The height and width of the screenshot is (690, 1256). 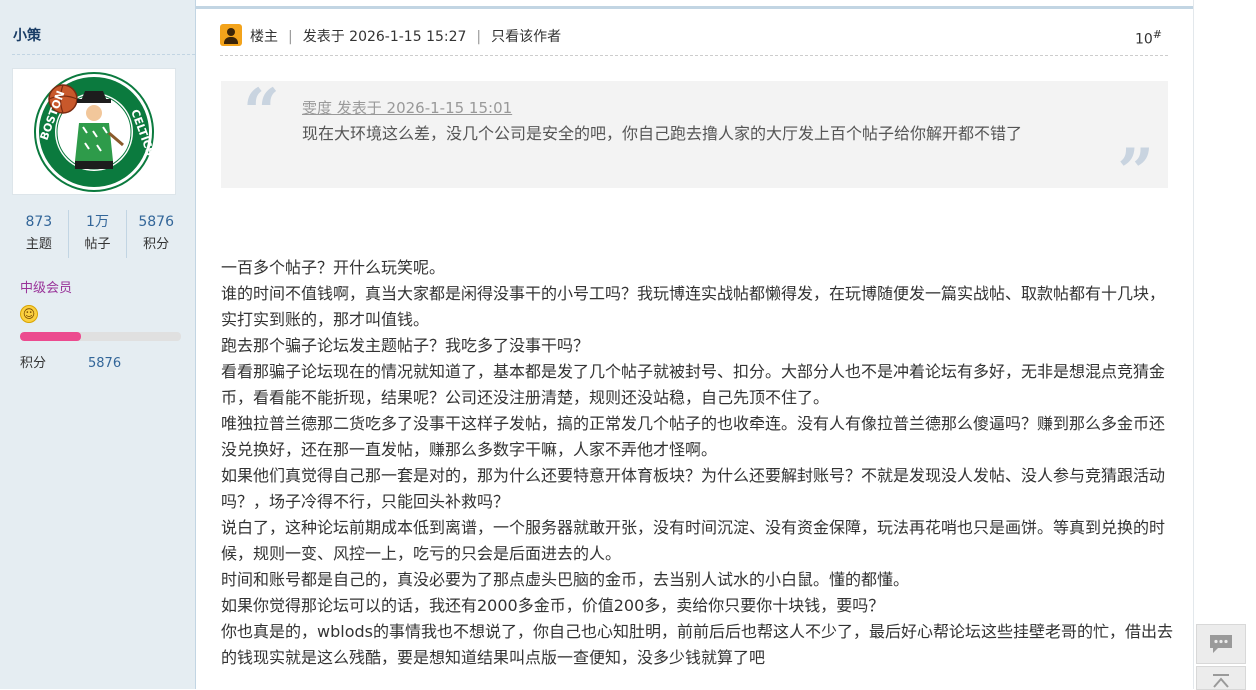 What do you see at coordinates (384, 37) in the screenshot?
I see `post-timestamp: 发表于 2026-1-15 15:27` at bounding box center [384, 37].